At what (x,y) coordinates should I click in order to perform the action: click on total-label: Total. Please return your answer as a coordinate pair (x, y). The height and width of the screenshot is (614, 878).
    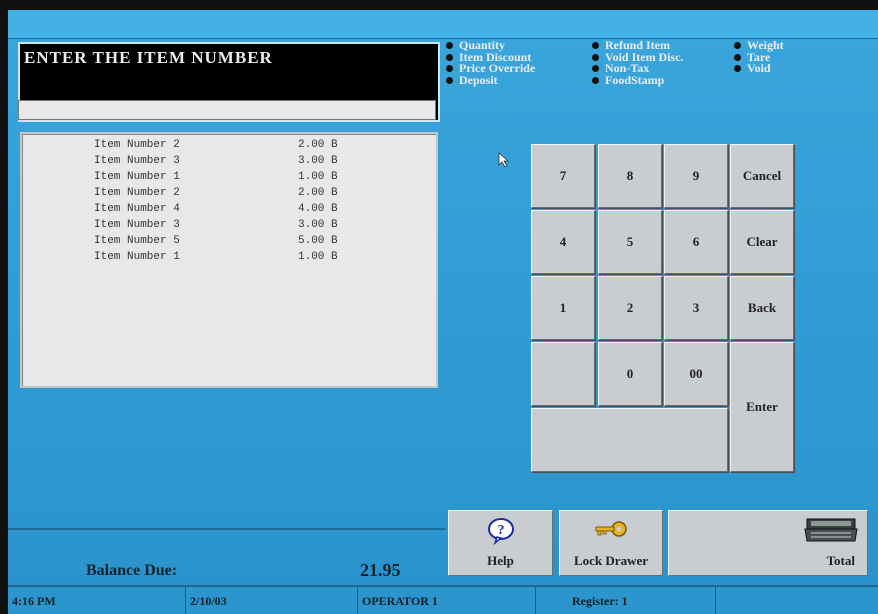
    Looking at the image, I should click on (840, 560).